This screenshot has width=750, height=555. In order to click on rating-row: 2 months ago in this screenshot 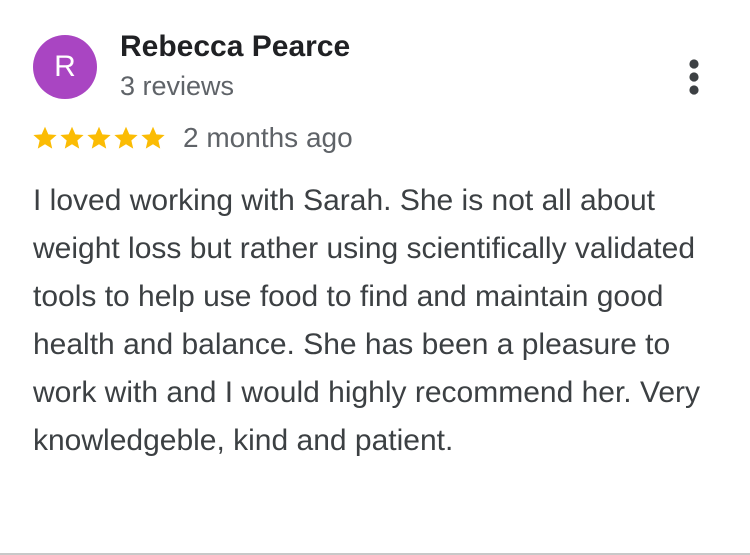, I will do `click(192, 138)`.